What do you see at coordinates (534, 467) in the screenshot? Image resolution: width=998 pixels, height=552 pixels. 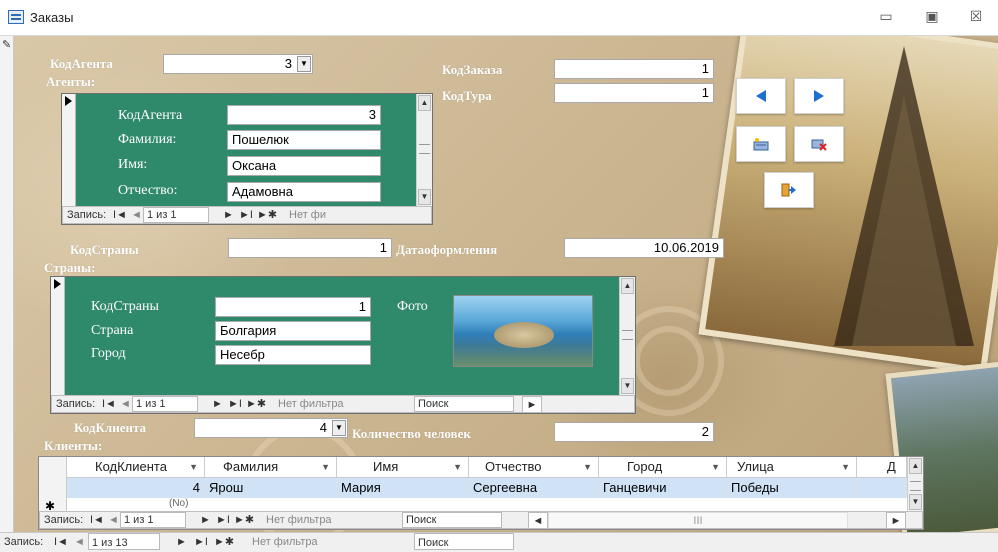 I see `column-header-patronymic: Отчество ▼` at bounding box center [534, 467].